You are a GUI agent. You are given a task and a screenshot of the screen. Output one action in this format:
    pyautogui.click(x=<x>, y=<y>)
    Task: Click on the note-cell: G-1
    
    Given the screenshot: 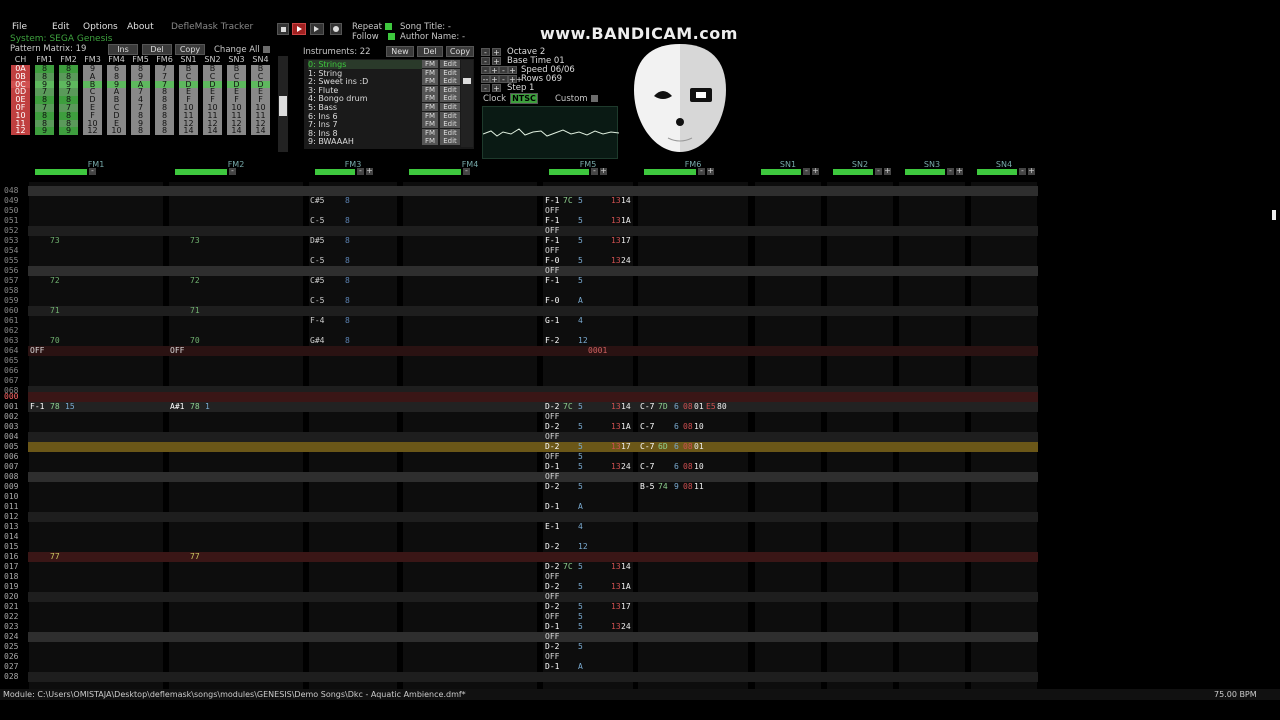 What is the action you would take?
    pyautogui.click(x=552, y=321)
    